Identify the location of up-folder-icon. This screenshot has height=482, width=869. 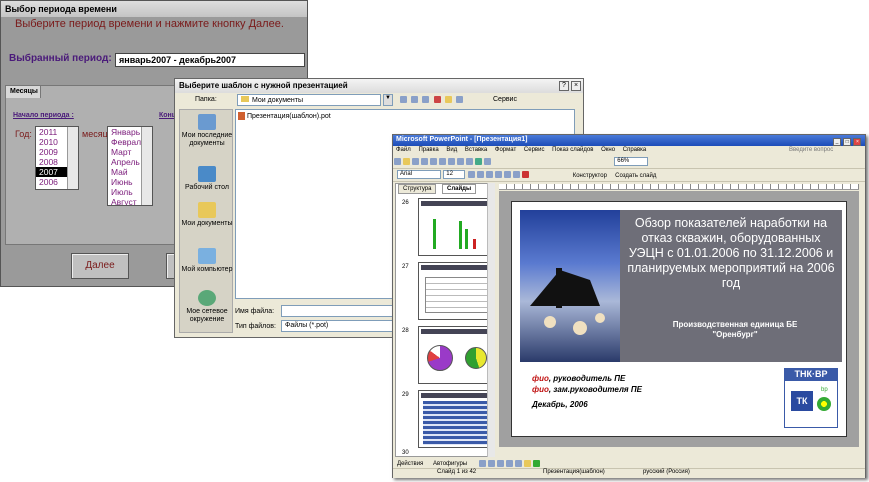
(415, 100).